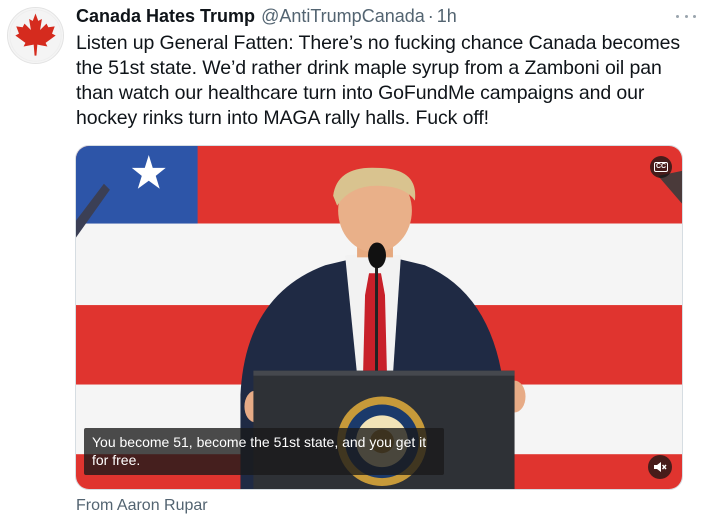  I want to click on volume-muted-icon, so click(660, 467).